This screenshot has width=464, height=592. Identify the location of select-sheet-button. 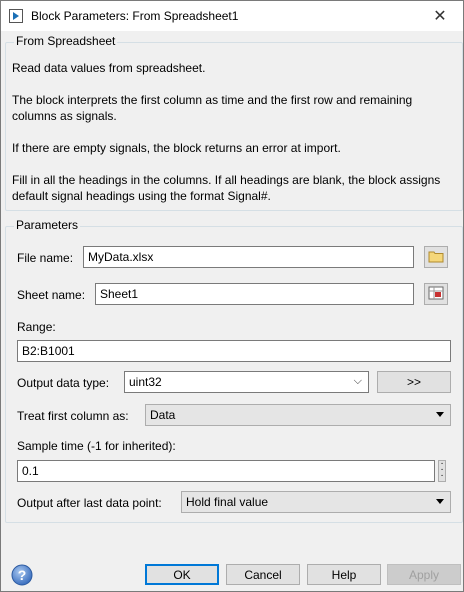
(436, 294).